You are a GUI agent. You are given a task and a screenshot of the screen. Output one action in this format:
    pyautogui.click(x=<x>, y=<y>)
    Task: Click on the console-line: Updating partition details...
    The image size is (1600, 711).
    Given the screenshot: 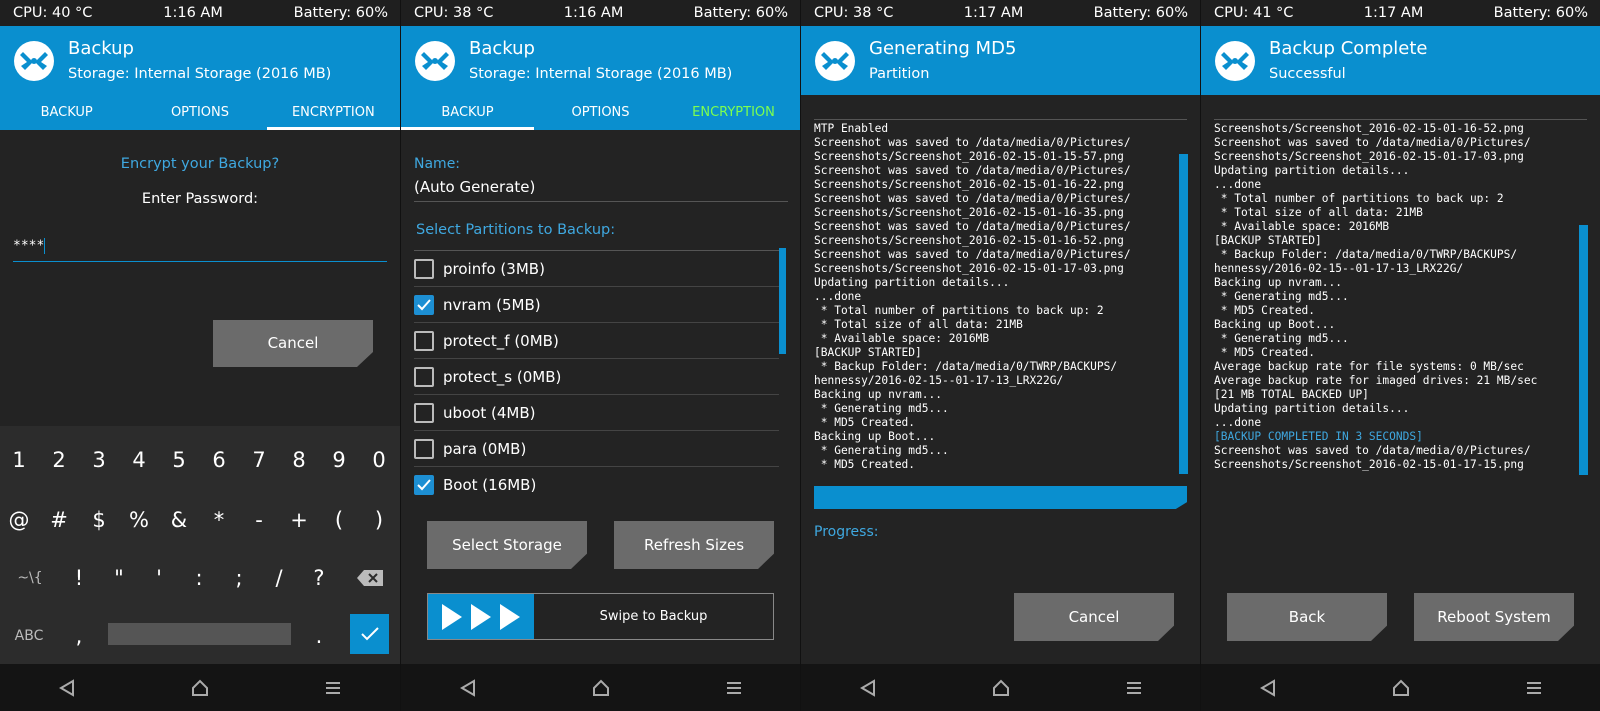 What is the action you would take?
    pyautogui.click(x=1312, y=170)
    